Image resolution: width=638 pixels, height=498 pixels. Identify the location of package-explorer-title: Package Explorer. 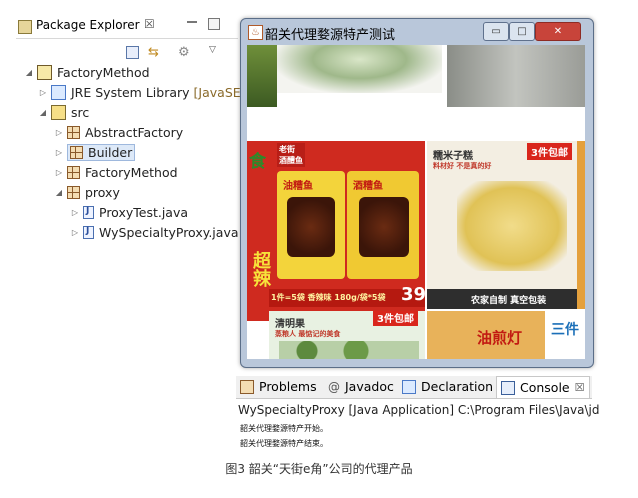
(88, 25).